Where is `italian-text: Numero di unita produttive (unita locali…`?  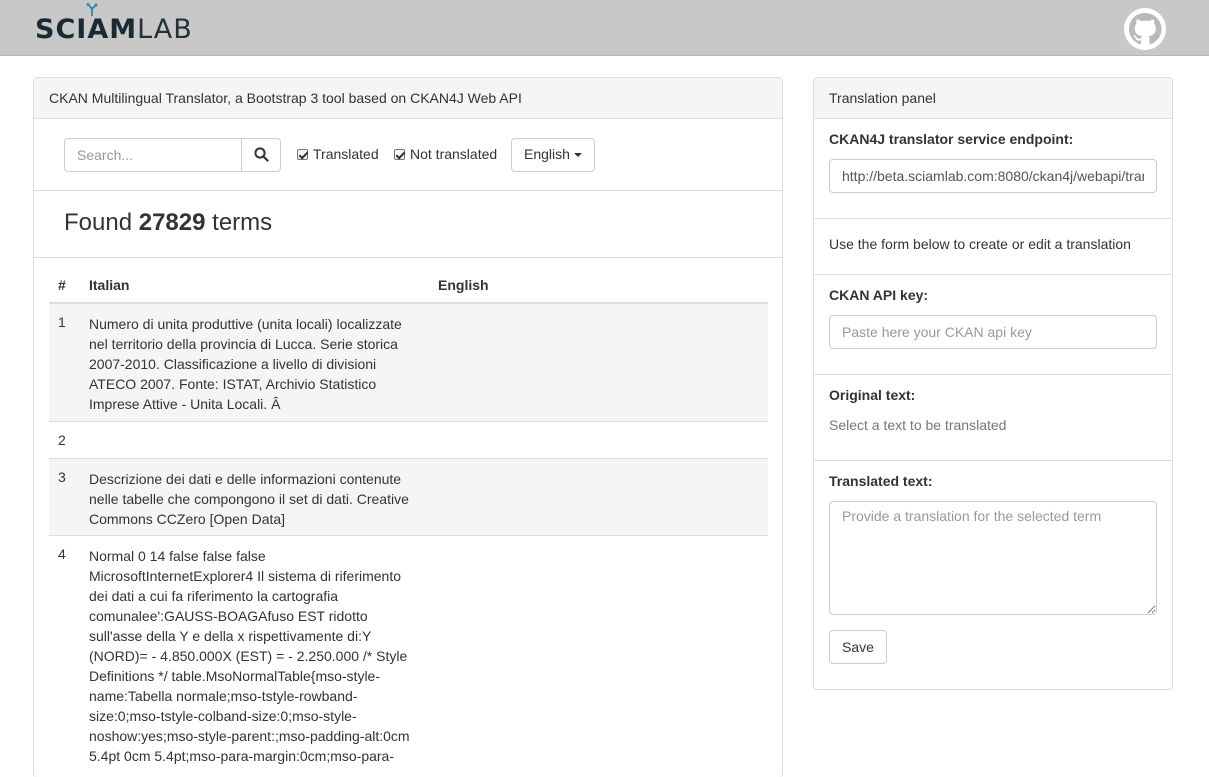
italian-text: Numero di unita produttive (unita locali… is located at coordinates (254, 364).